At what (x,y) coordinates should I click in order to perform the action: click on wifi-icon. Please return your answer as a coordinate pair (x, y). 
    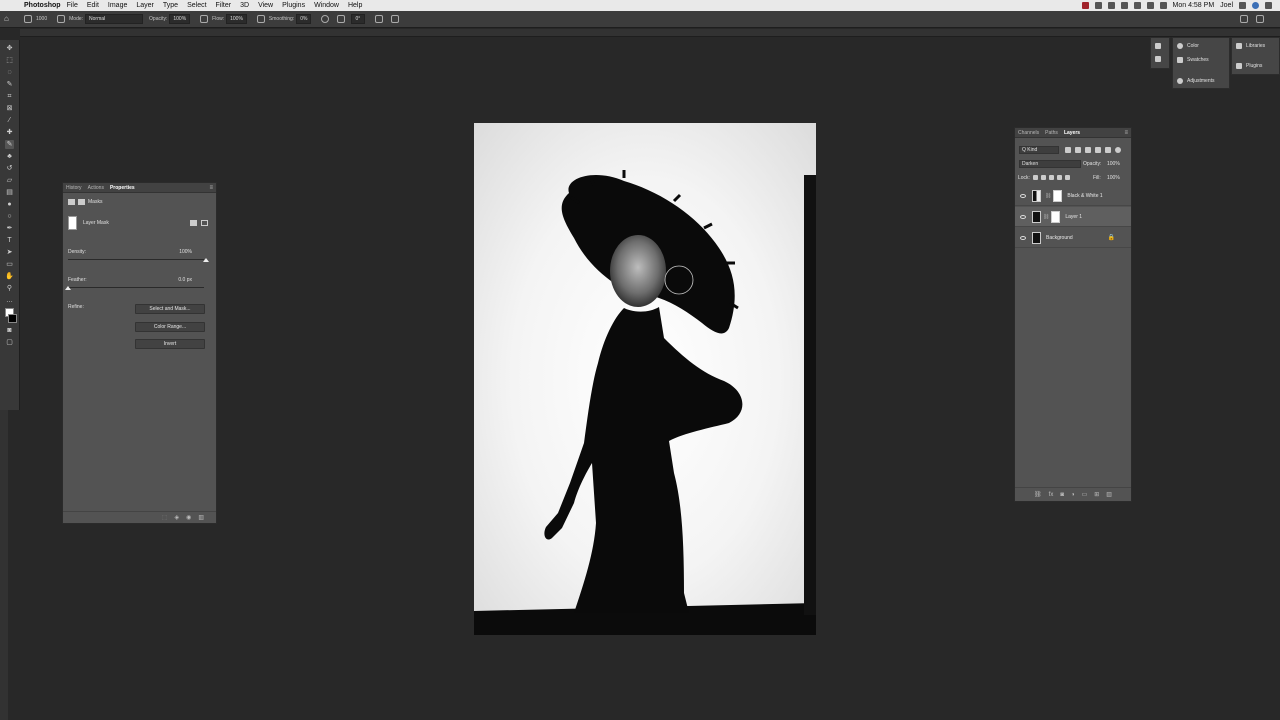
    Looking at the image, I should click on (1150, 5).